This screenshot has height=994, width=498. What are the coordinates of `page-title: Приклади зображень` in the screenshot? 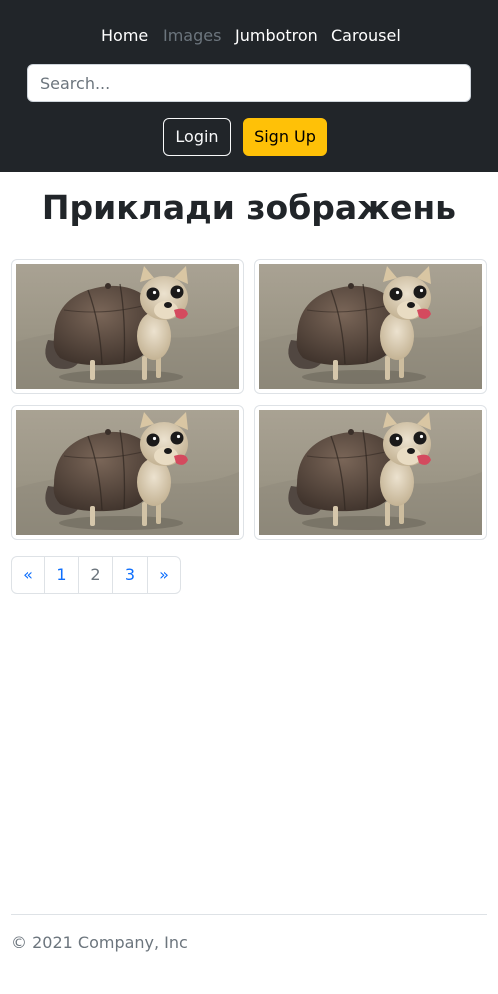 It's located at (249, 207).